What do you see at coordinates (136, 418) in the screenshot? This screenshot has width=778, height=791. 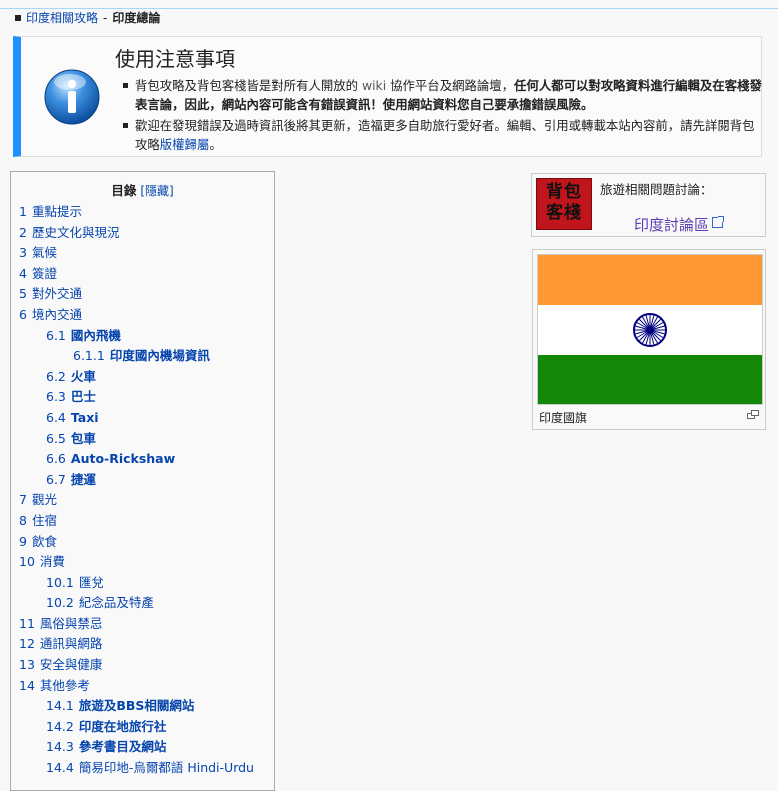 I see `toc-item: 6.4 Taxi` at bounding box center [136, 418].